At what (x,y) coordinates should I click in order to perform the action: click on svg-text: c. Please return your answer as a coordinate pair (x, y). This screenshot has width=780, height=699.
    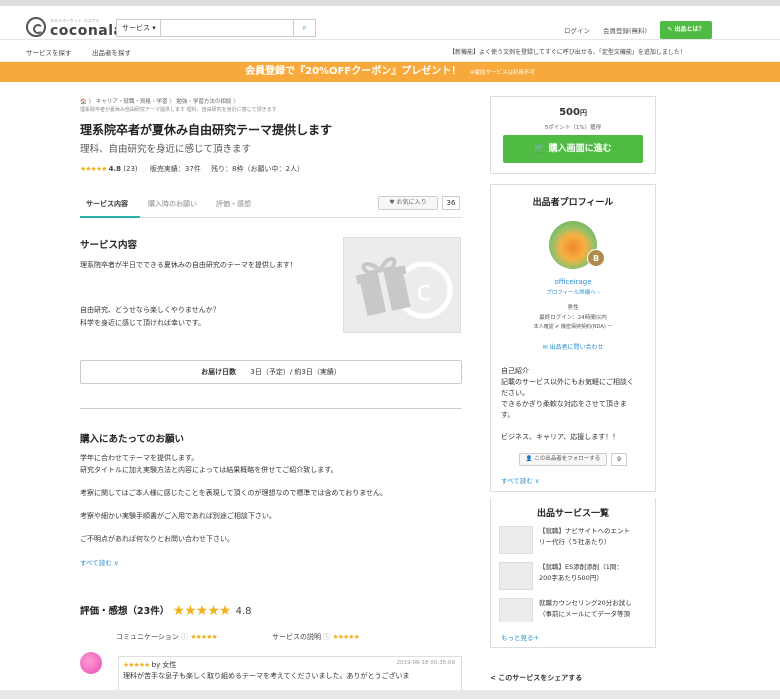
    Looking at the image, I should click on (423, 290).